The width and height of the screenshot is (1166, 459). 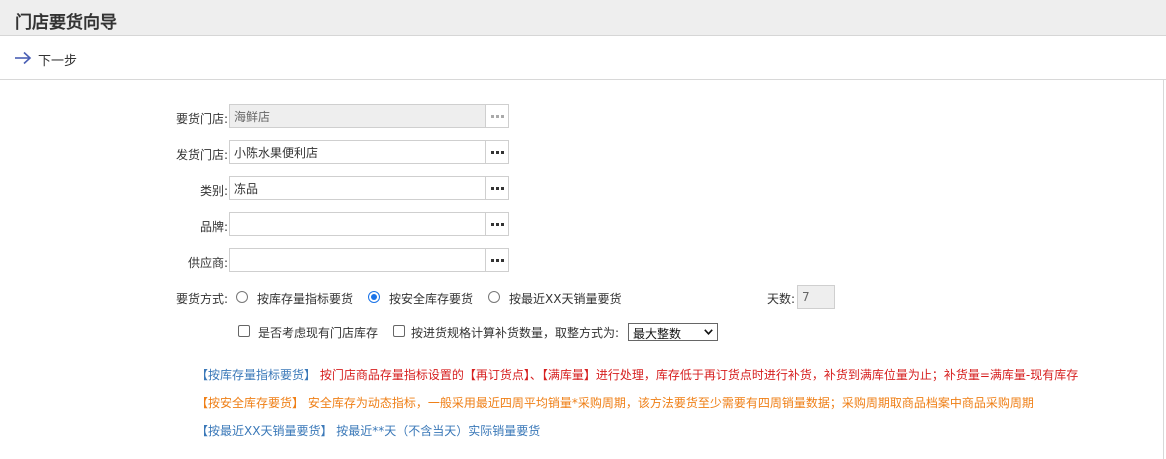 I want to click on radio-circle-checked, so click(x=374, y=297).